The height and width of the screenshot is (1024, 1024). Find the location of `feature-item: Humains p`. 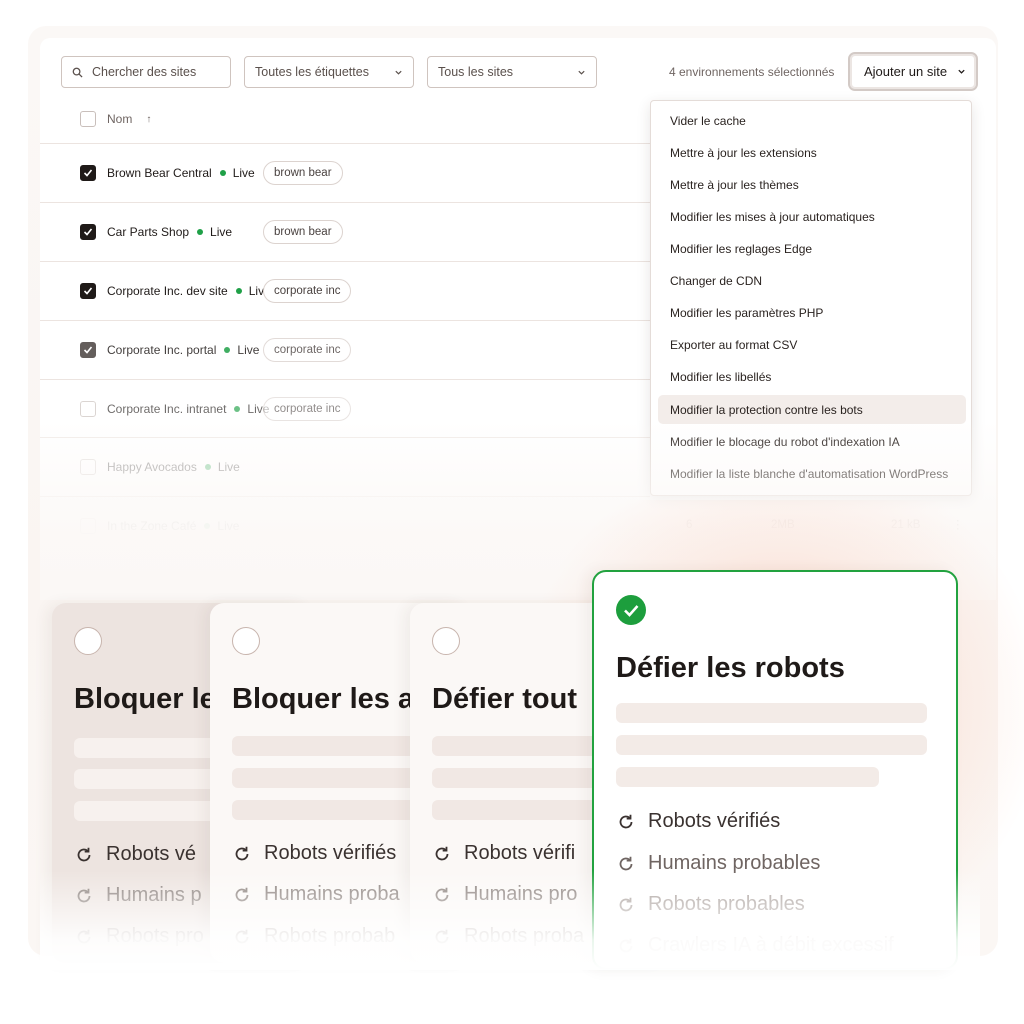

feature-item: Humains p is located at coordinates (138, 895).